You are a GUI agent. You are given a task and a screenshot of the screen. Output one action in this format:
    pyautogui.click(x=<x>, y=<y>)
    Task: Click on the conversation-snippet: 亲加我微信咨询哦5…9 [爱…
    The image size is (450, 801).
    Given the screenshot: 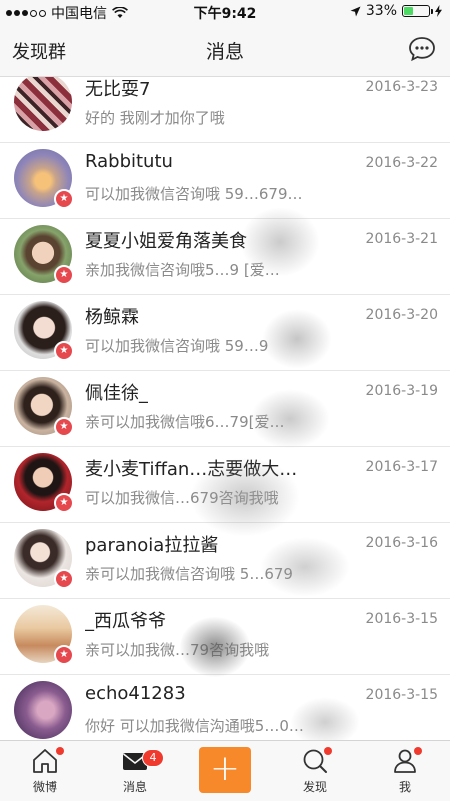 What is the action you would take?
    pyautogui.click(x=182, y=270)
    